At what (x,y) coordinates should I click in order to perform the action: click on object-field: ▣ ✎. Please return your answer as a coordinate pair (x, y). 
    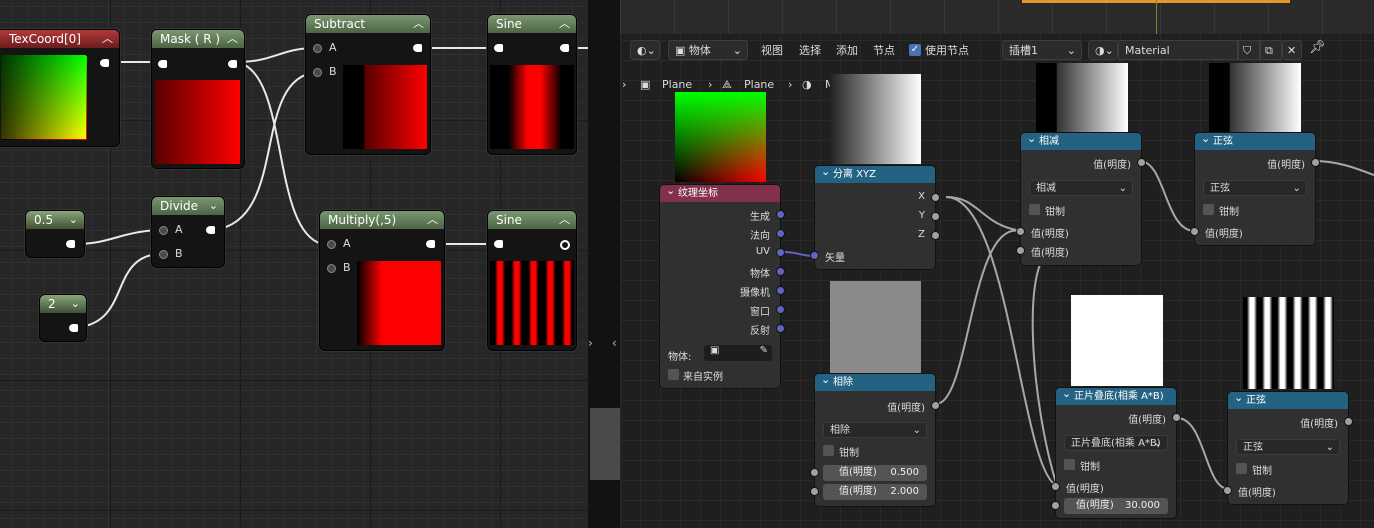
    Looking at the image, I should click on (738, 353).